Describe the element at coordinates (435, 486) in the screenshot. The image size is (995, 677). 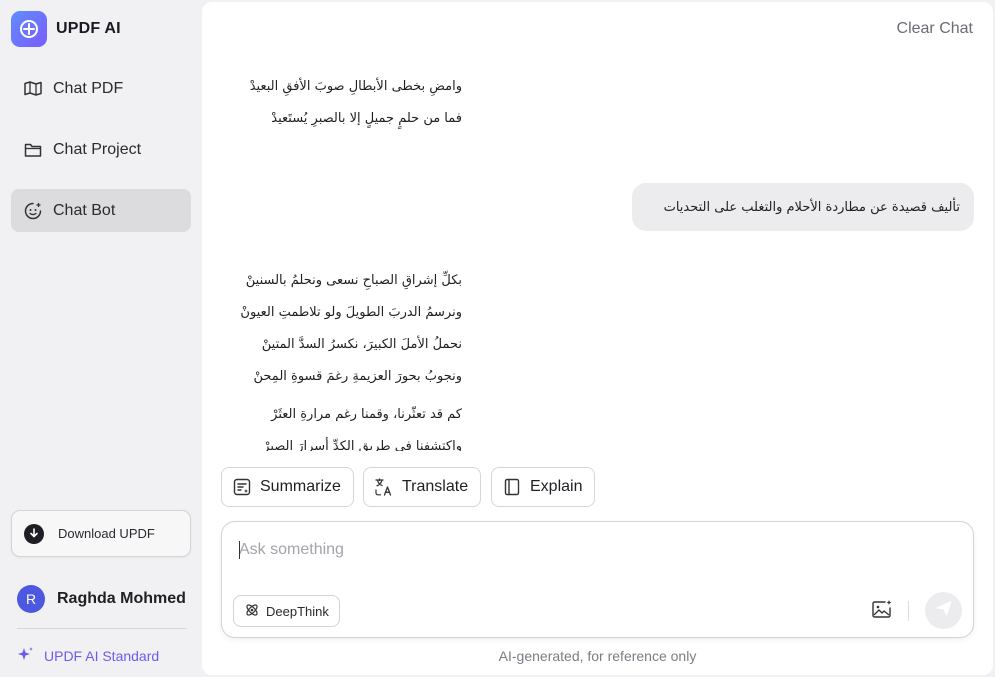
I see `translate-label: Translate` at that location.